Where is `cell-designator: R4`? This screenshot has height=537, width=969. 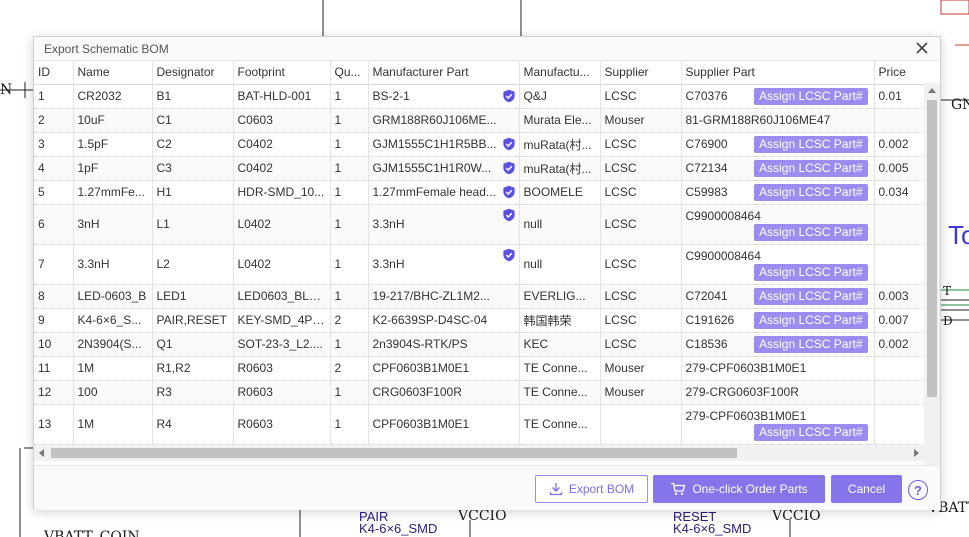
cell-designator: R4 is located at coordinates (193, 424).